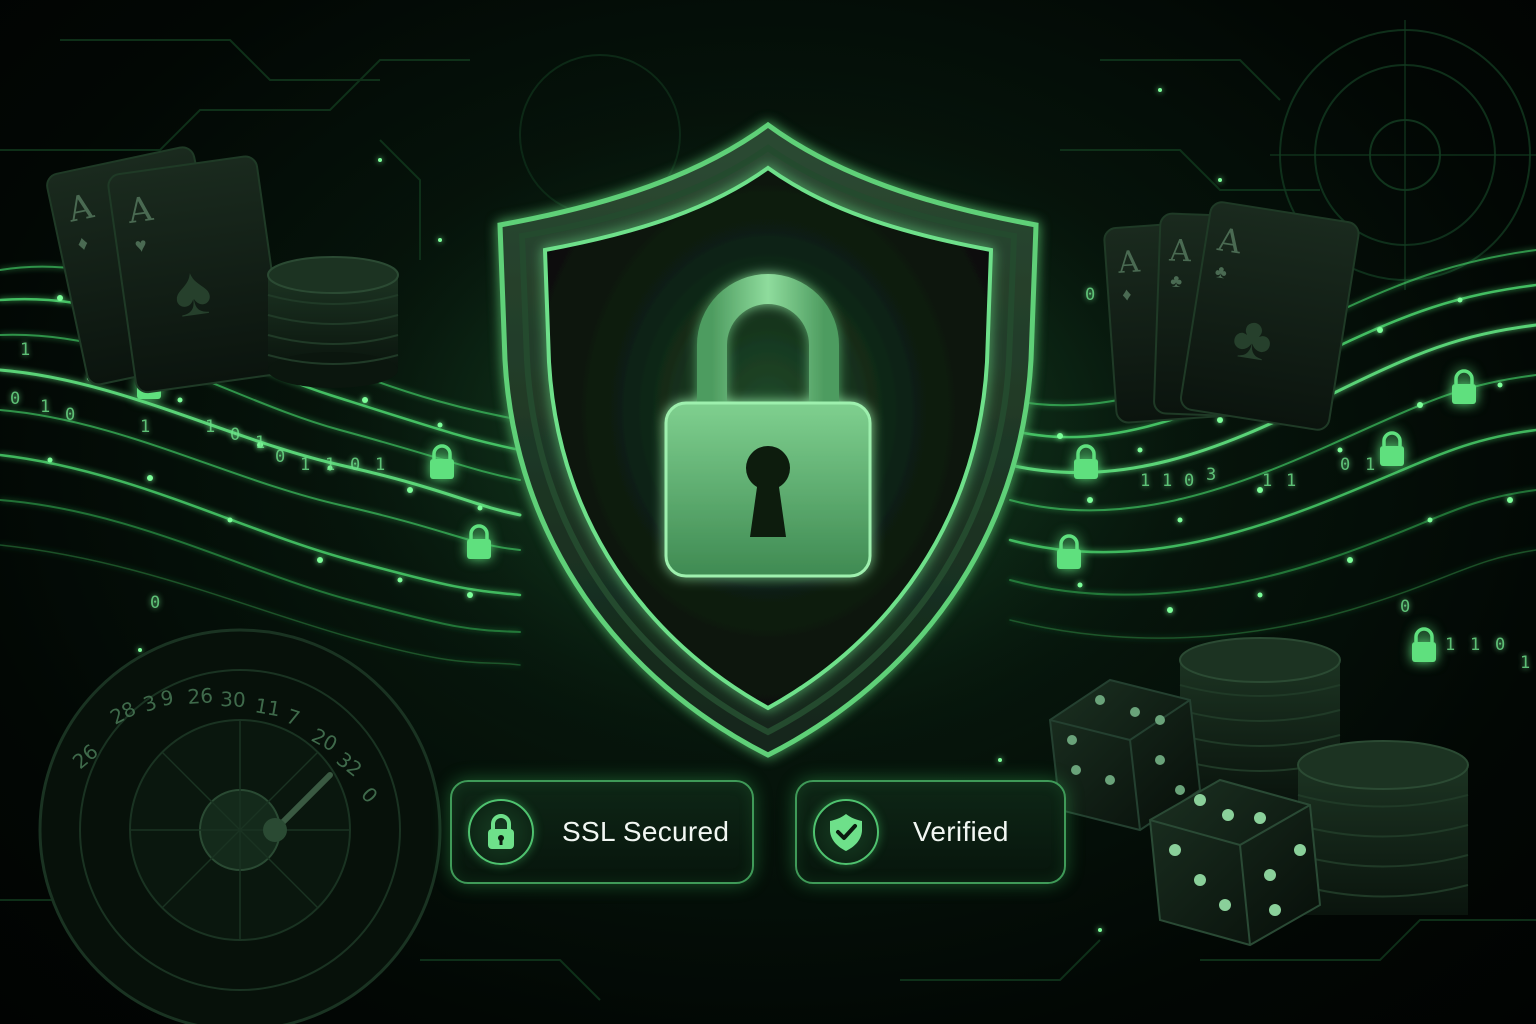  Describe the element at coordinates (166, 270) in the screenshot. I see `playing-cards-left: A ♦ A ♥ ♠` at that location.